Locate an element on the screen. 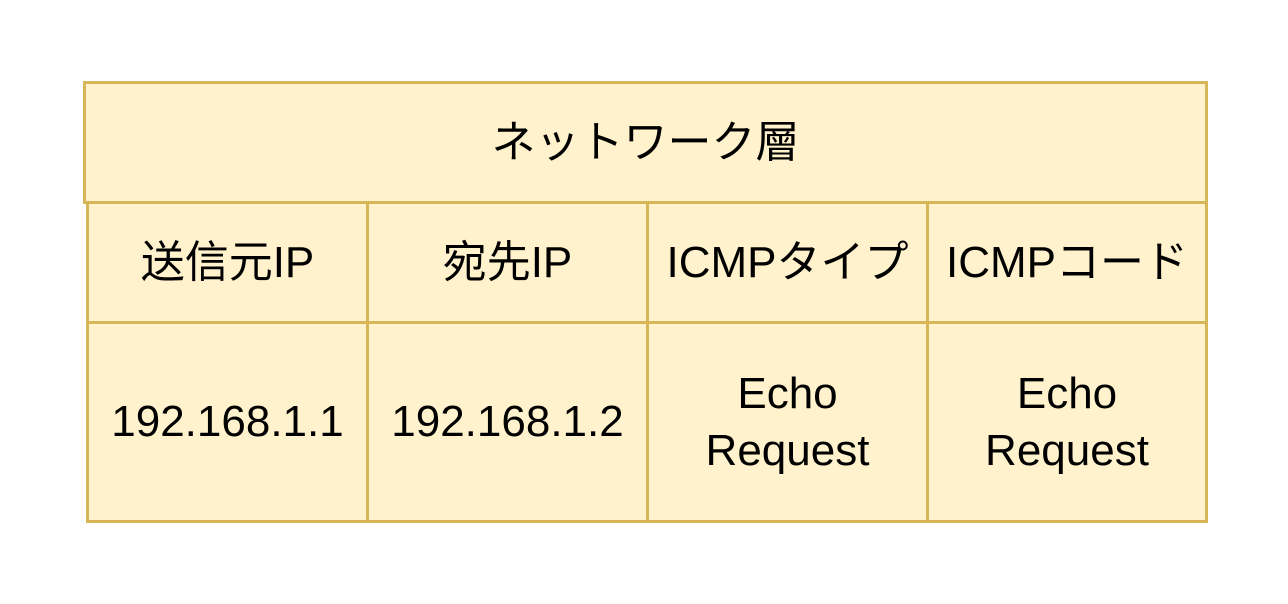  field-label: 宛先IP is located at coordinates (507, 262).